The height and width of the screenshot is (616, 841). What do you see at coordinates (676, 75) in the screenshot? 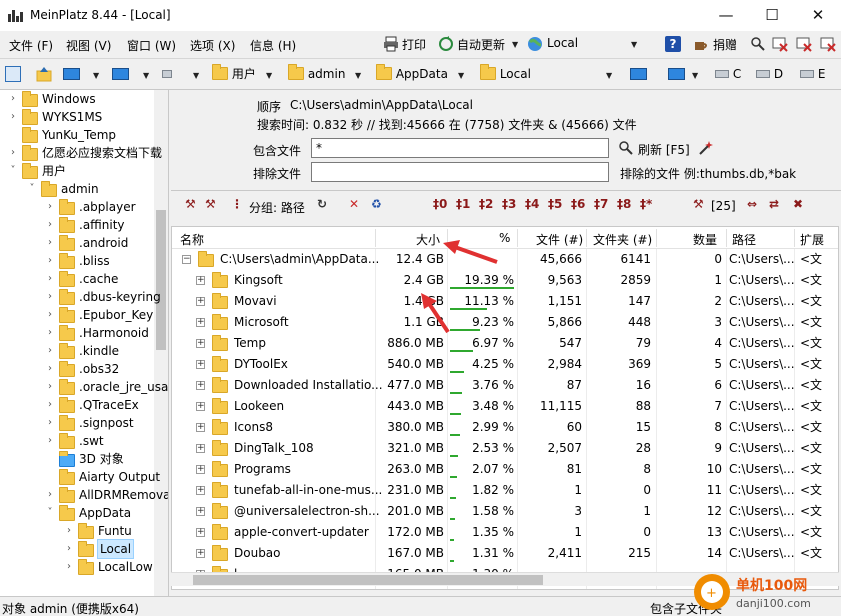
I see `monitor-icon` at bounding box center [676, 75].